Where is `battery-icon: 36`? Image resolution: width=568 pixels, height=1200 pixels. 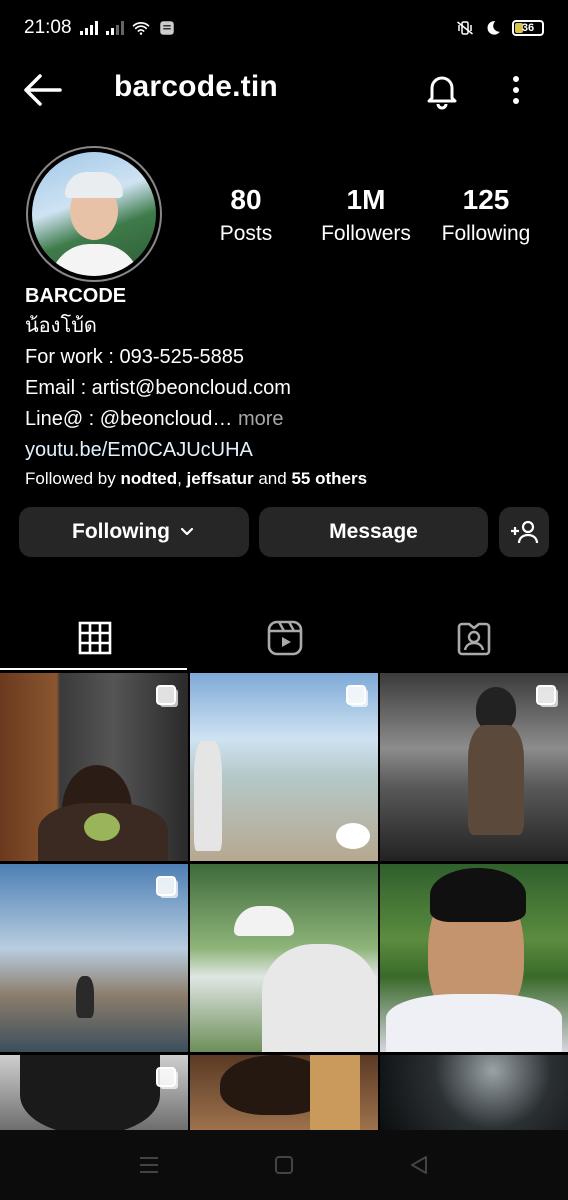
battery-icon: 36 is located at coordinates (528, 28).